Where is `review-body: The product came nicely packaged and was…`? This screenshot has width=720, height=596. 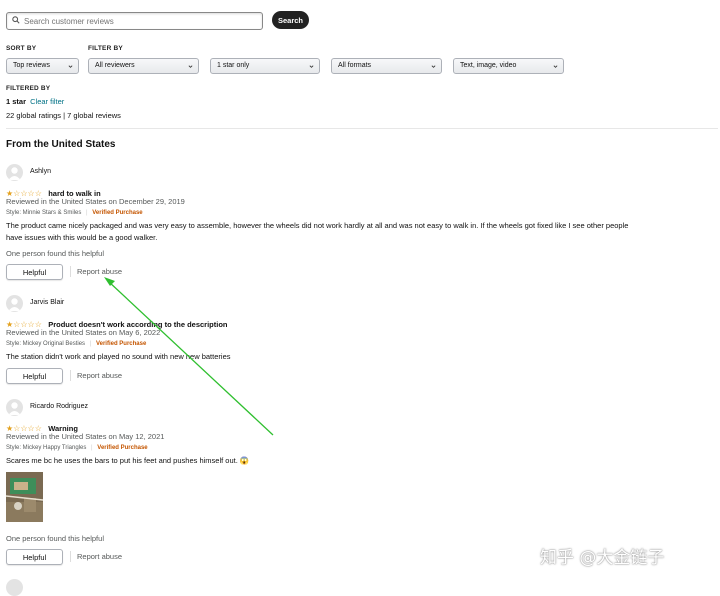
review-body: The product came nicely packaged and was… is located at coordinates (317, 231).